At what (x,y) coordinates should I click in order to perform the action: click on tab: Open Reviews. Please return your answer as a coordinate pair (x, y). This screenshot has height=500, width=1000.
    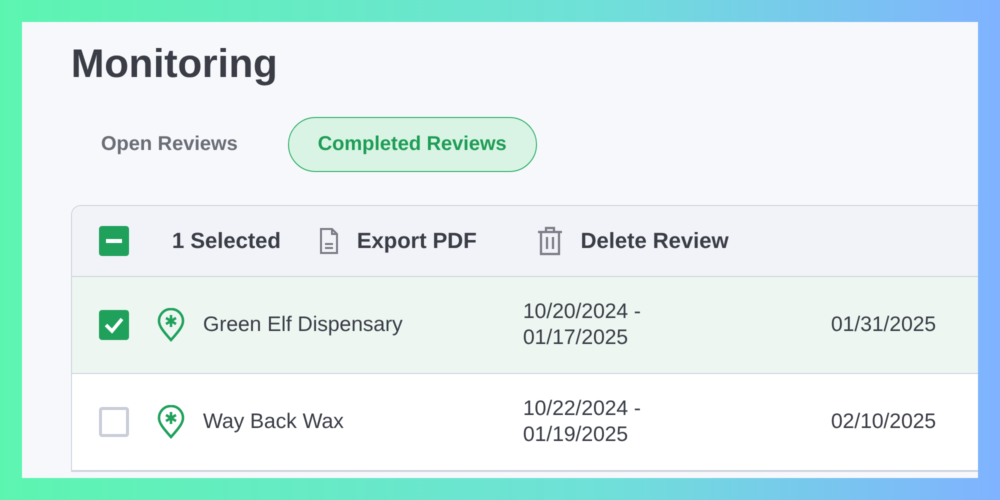
    Looking at the image, I should click on (169, 144).